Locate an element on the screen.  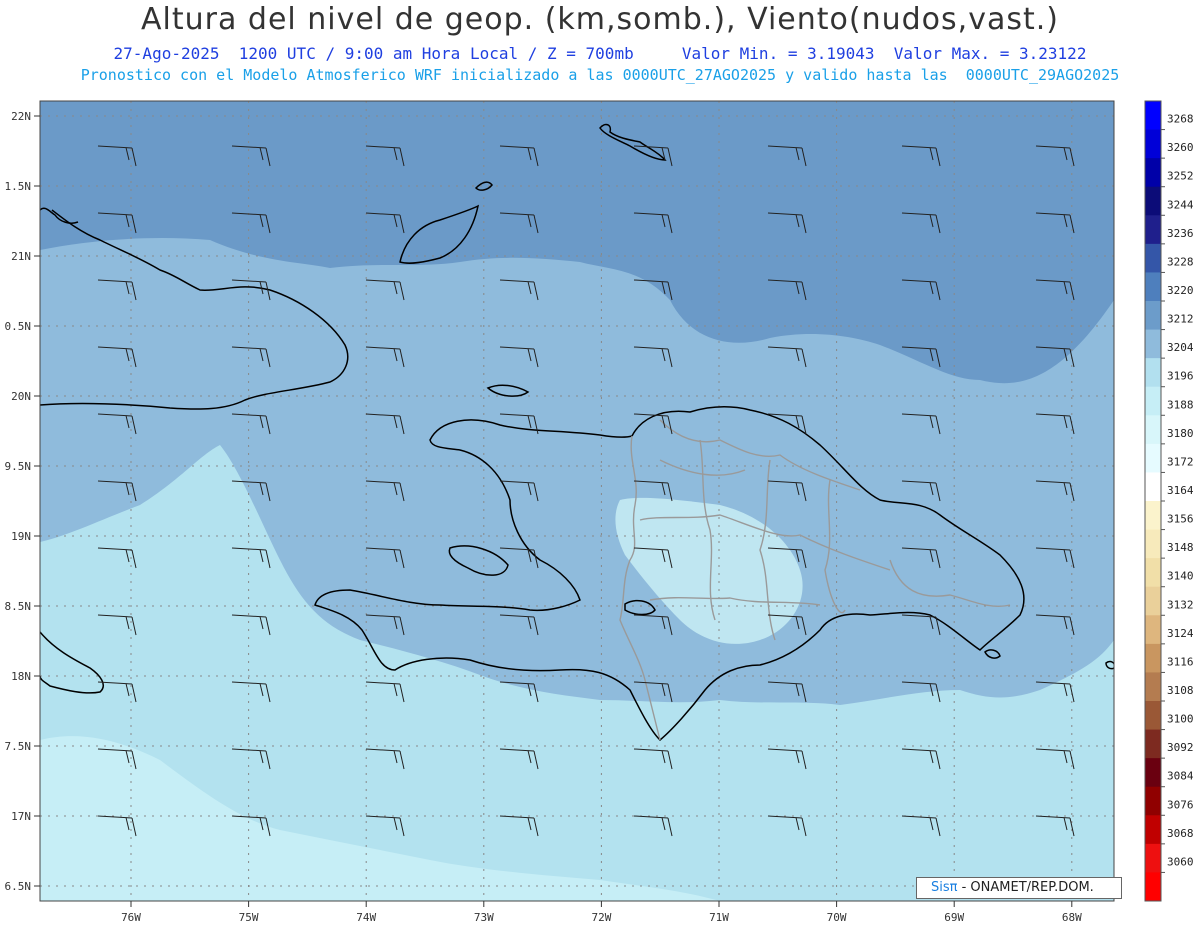
colorbar-label: 3236 is located at coordinates (1180, 233).